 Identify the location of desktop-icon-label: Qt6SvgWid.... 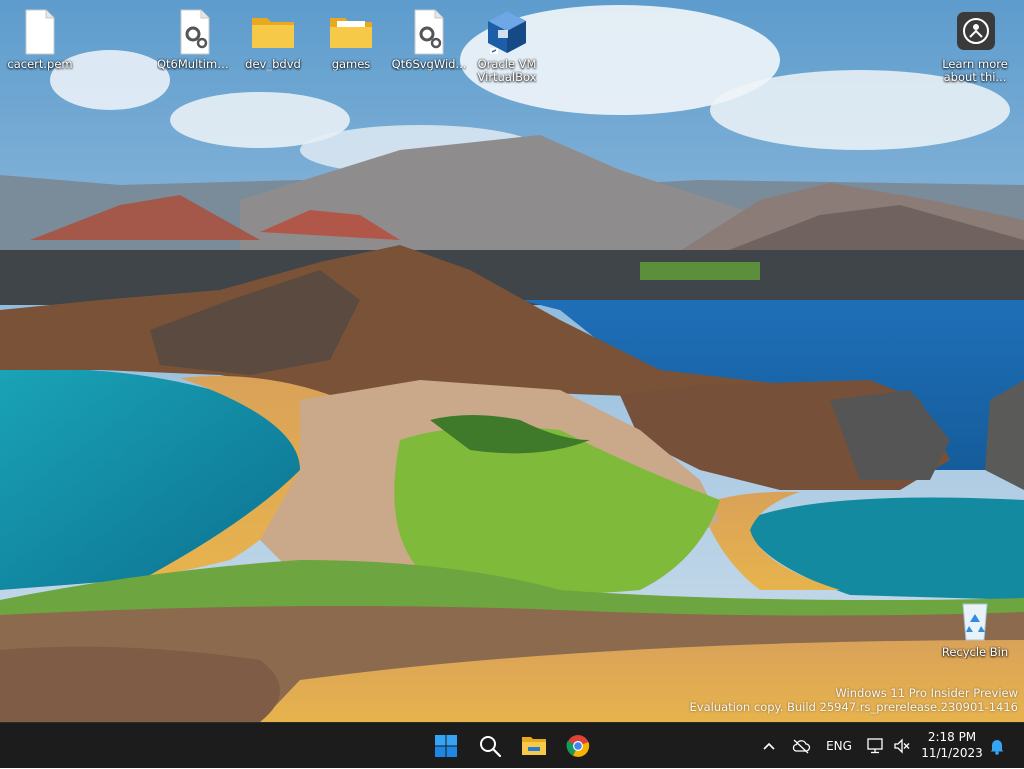
(429, 64).